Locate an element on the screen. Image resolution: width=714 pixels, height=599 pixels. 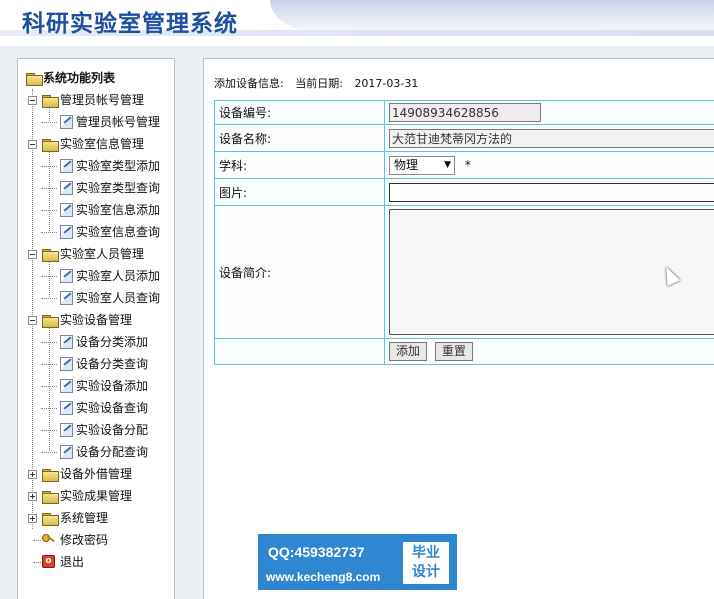
nav-item-equipment-query: 实验设备查询 is located at coordinates (100, 408).